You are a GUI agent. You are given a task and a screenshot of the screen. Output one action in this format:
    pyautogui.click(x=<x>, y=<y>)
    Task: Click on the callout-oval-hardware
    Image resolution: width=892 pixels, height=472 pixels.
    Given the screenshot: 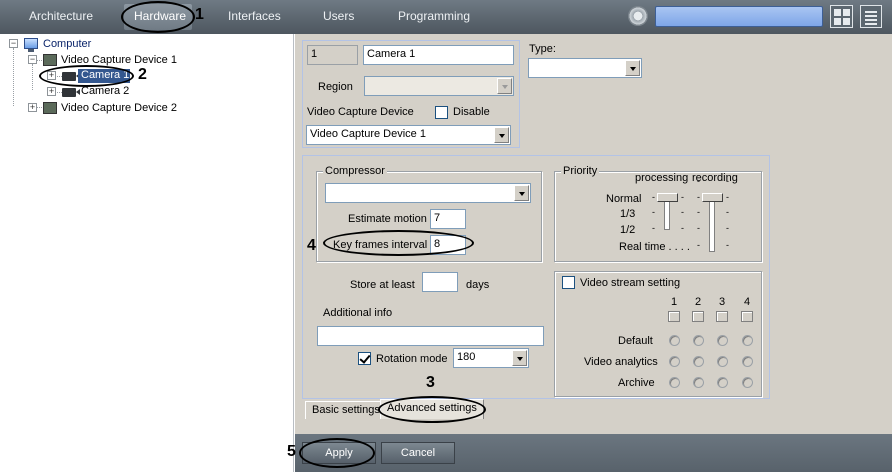 What is the action you would take?
    pyautogui.click(x=158, y=17)
    